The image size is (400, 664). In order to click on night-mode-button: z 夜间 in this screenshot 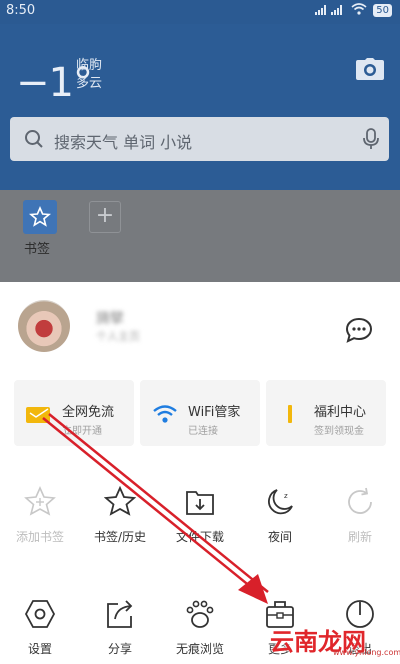, I will do `click(280, 518)`.